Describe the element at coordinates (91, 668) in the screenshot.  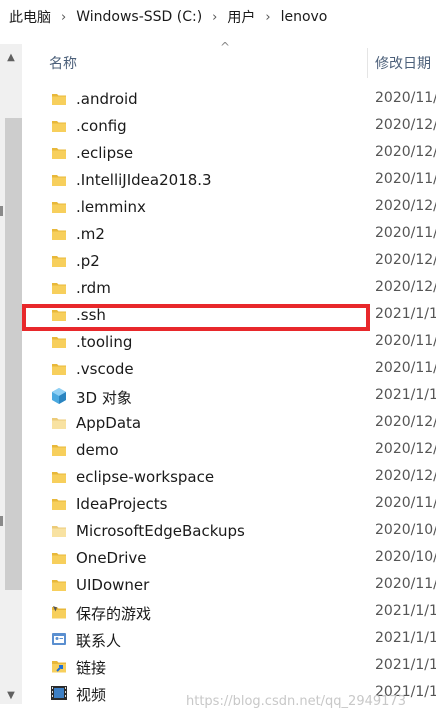
I see `file-name: 链接` at that location.